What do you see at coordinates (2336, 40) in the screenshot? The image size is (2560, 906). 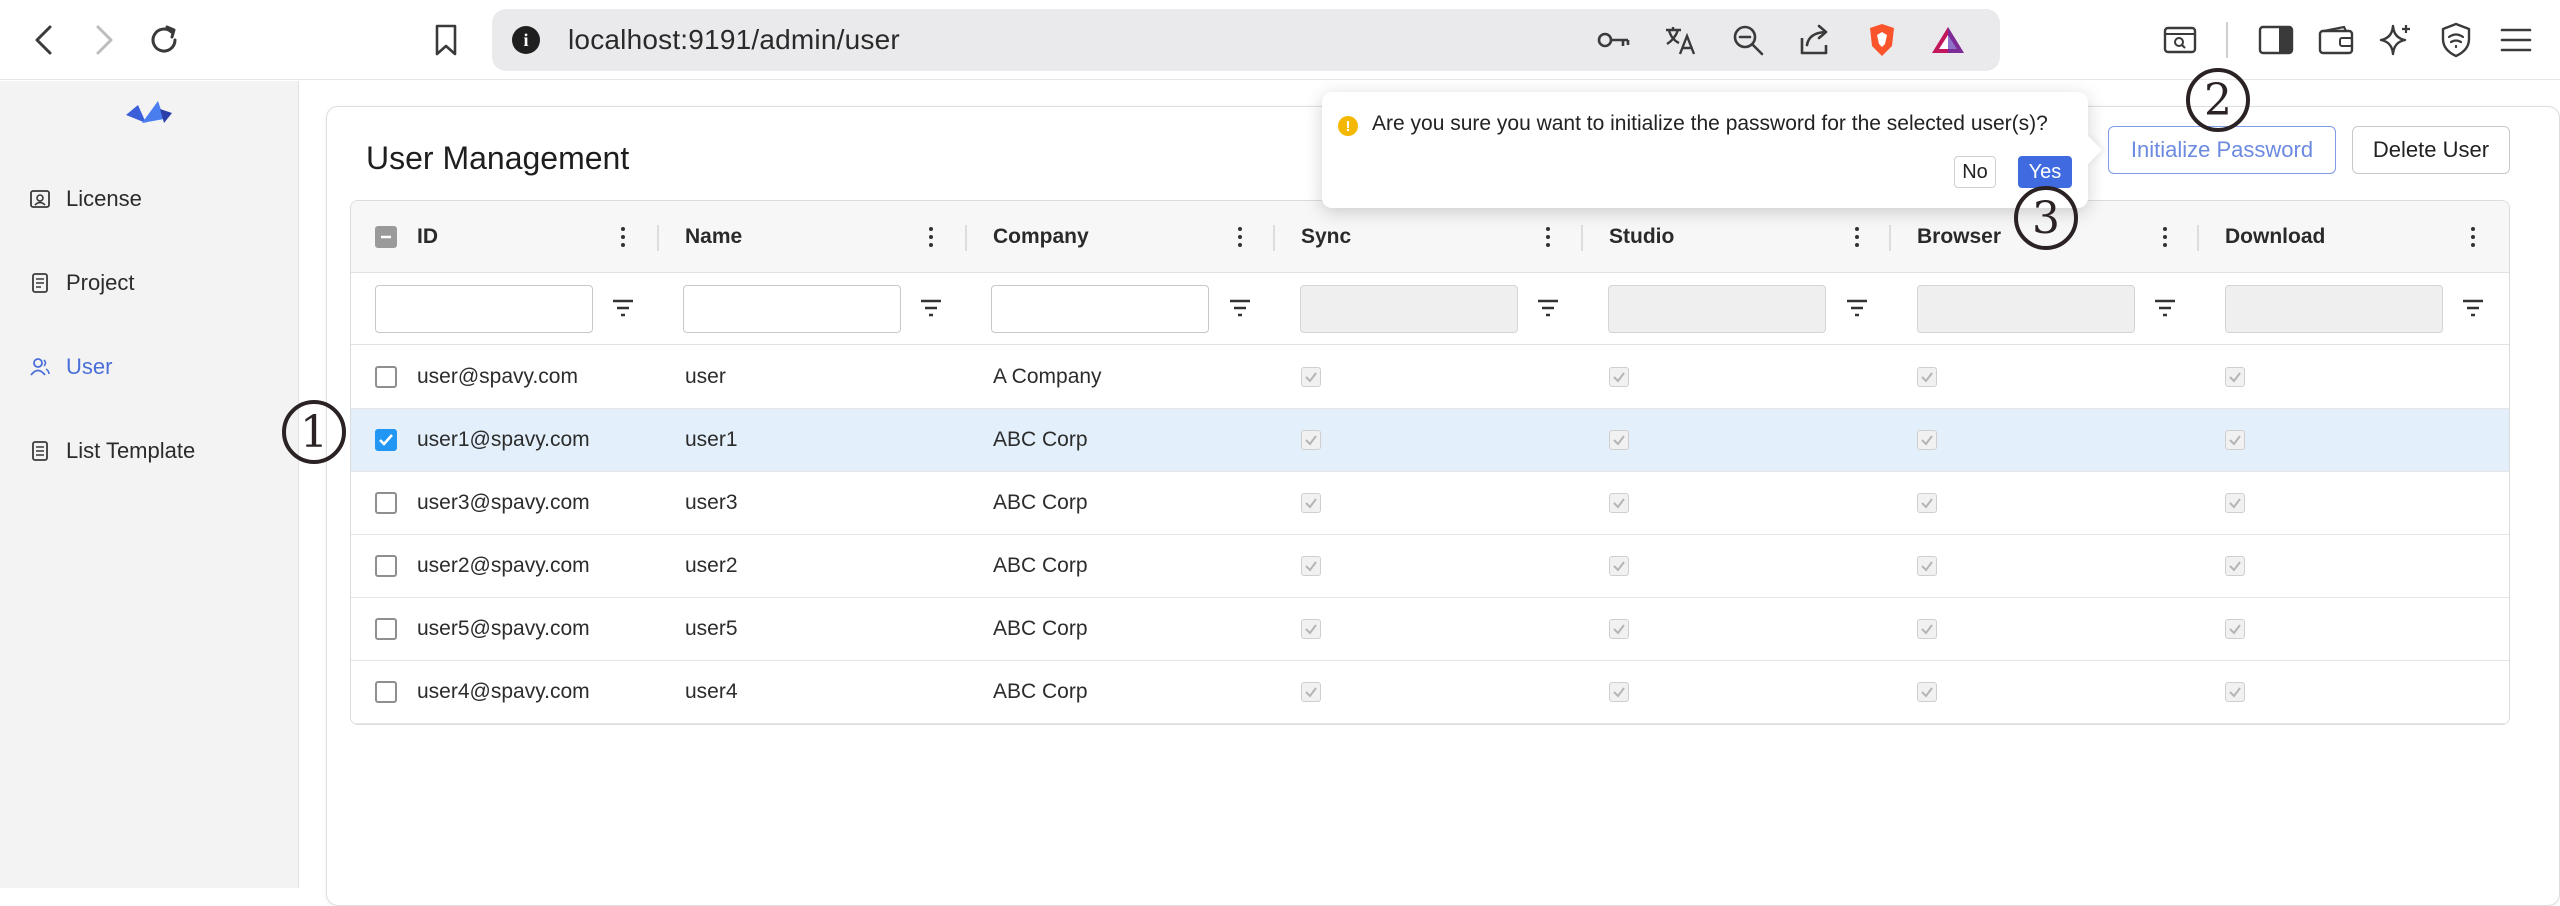 I see `wallet-icon` at bounding box center [2336, 40].